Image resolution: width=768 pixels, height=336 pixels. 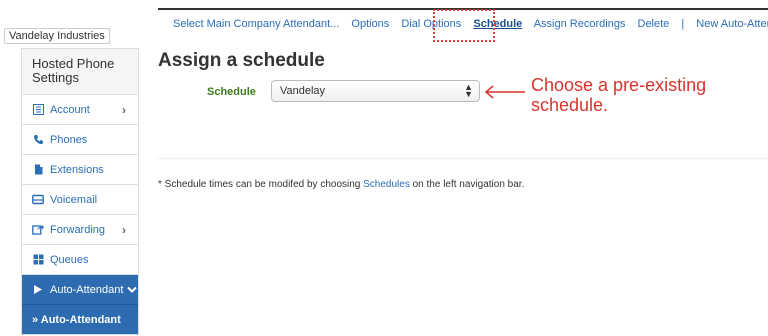 What do you see at coordinates (370, 24) in the screenshot?
I see `nav-options: Options` at bounding box center [370, 24].